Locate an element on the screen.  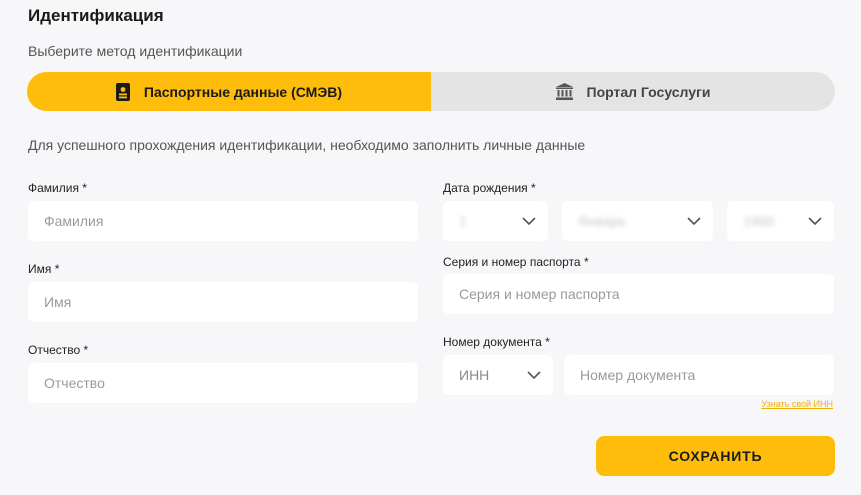
patronymic-input: Отчество is located at coordinates (223, 383).